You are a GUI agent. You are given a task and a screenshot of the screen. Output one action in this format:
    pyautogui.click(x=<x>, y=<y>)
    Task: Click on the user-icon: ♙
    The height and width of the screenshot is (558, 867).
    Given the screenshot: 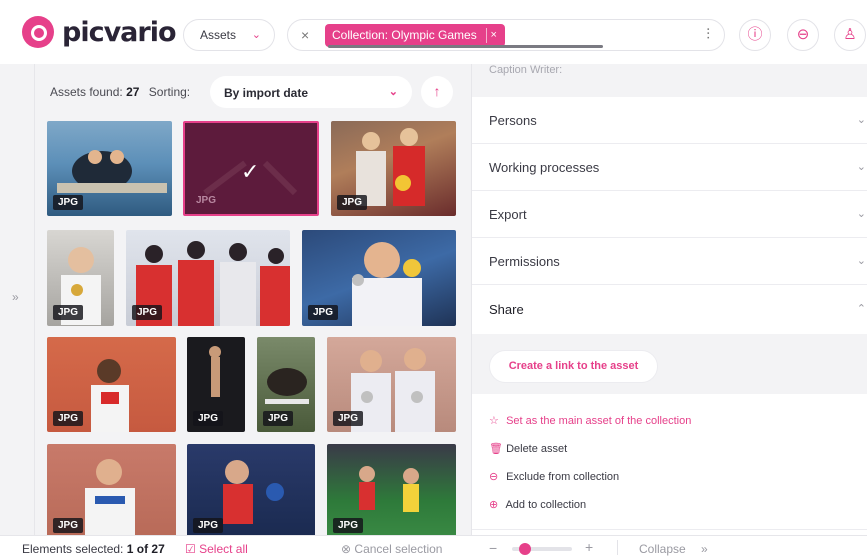 What is the action you would take?
    pyautogui.click(x=850, y=34)
    